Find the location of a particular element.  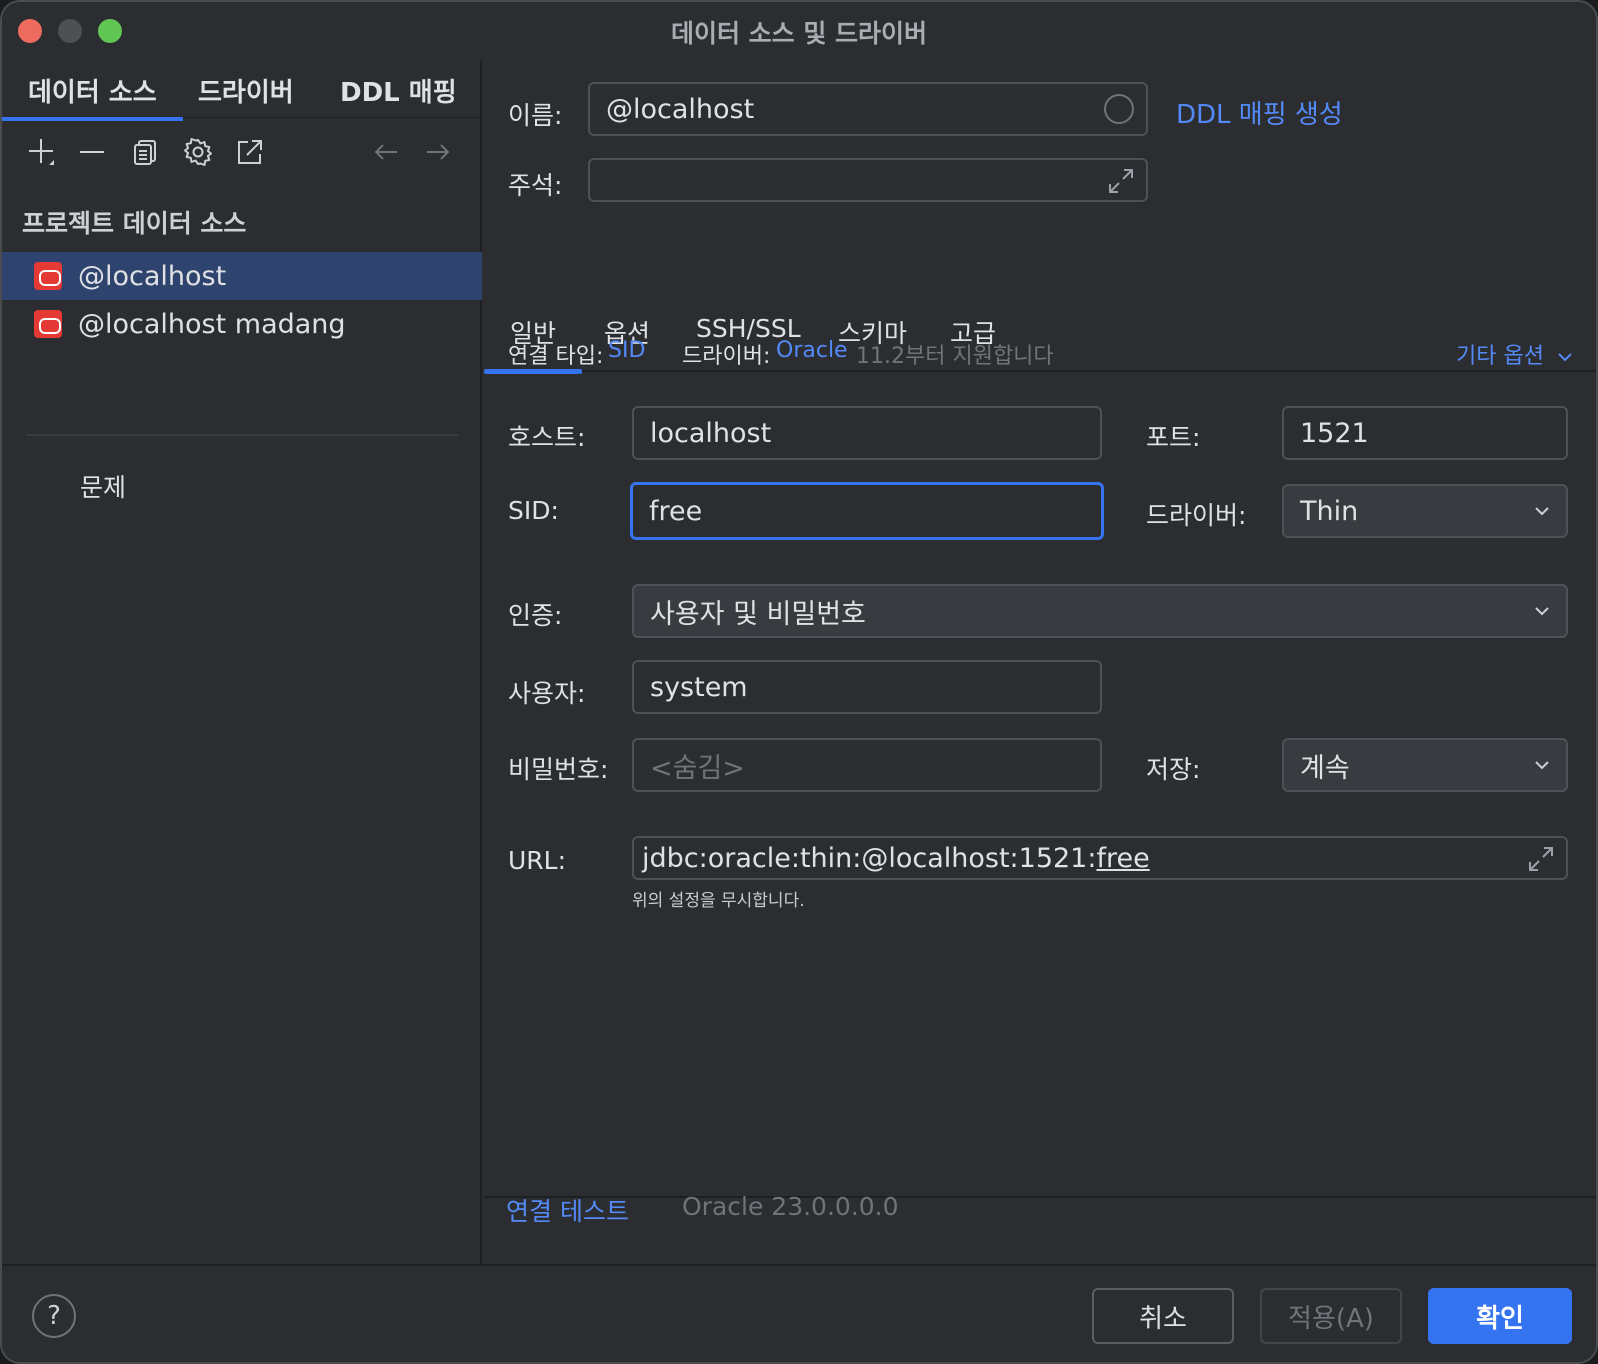

url-label: URL: is located at coordinates (537, 860).